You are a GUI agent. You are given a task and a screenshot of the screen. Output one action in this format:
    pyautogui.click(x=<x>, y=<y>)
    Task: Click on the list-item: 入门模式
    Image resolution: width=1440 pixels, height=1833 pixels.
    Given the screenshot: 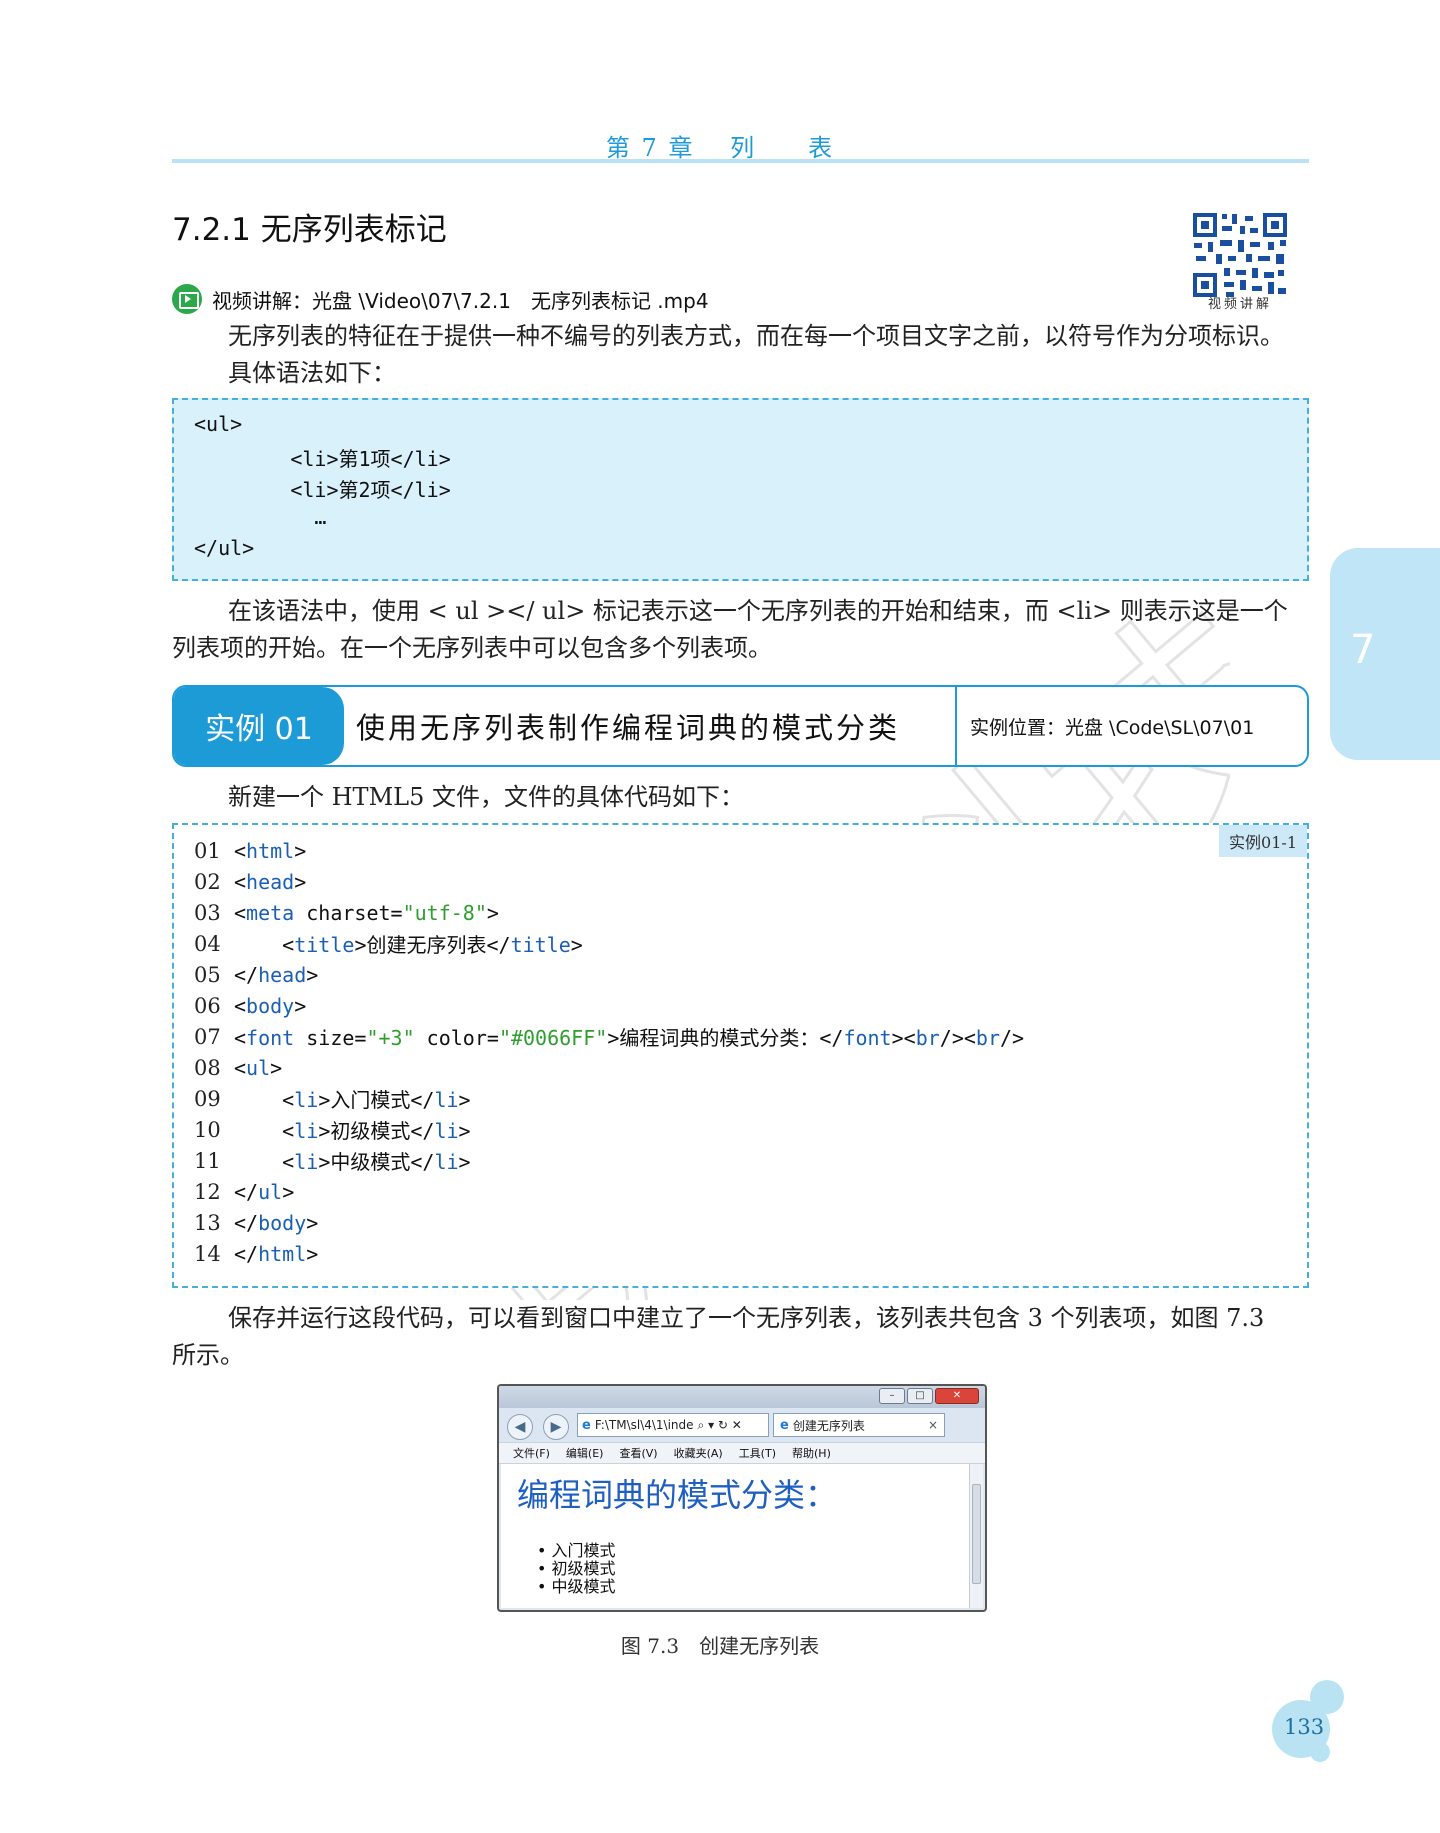 What is the action you would take?
    pyautogui.click(x=576, y=1551)
    